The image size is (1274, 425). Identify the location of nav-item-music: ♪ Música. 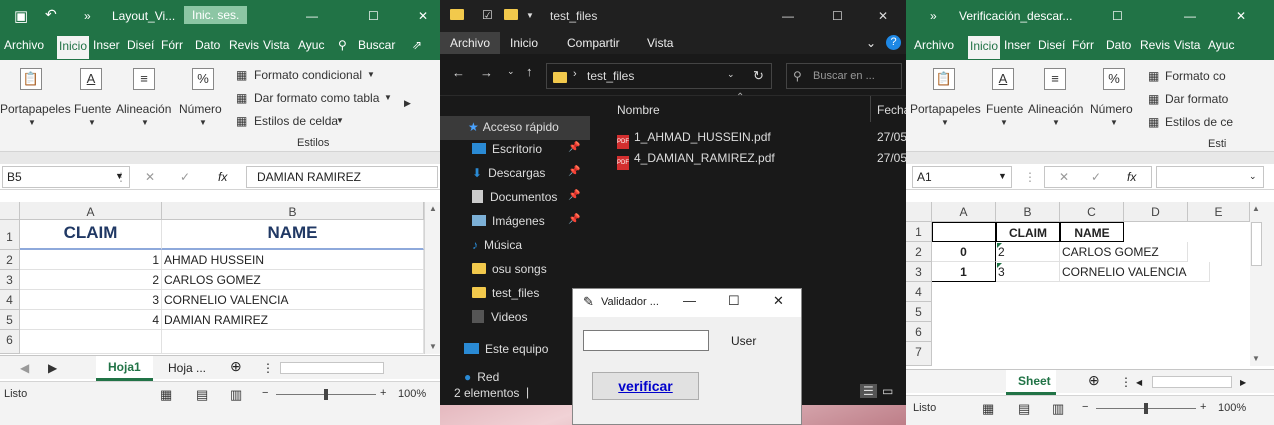
(497, 245).